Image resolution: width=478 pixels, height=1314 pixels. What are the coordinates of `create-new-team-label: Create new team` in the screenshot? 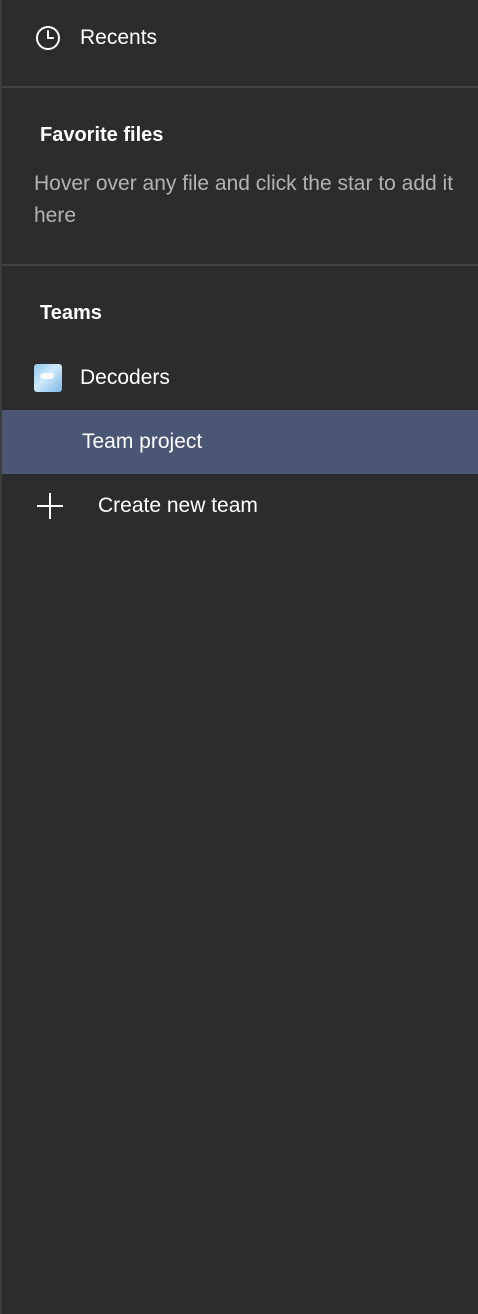 It's located at (178, 505).